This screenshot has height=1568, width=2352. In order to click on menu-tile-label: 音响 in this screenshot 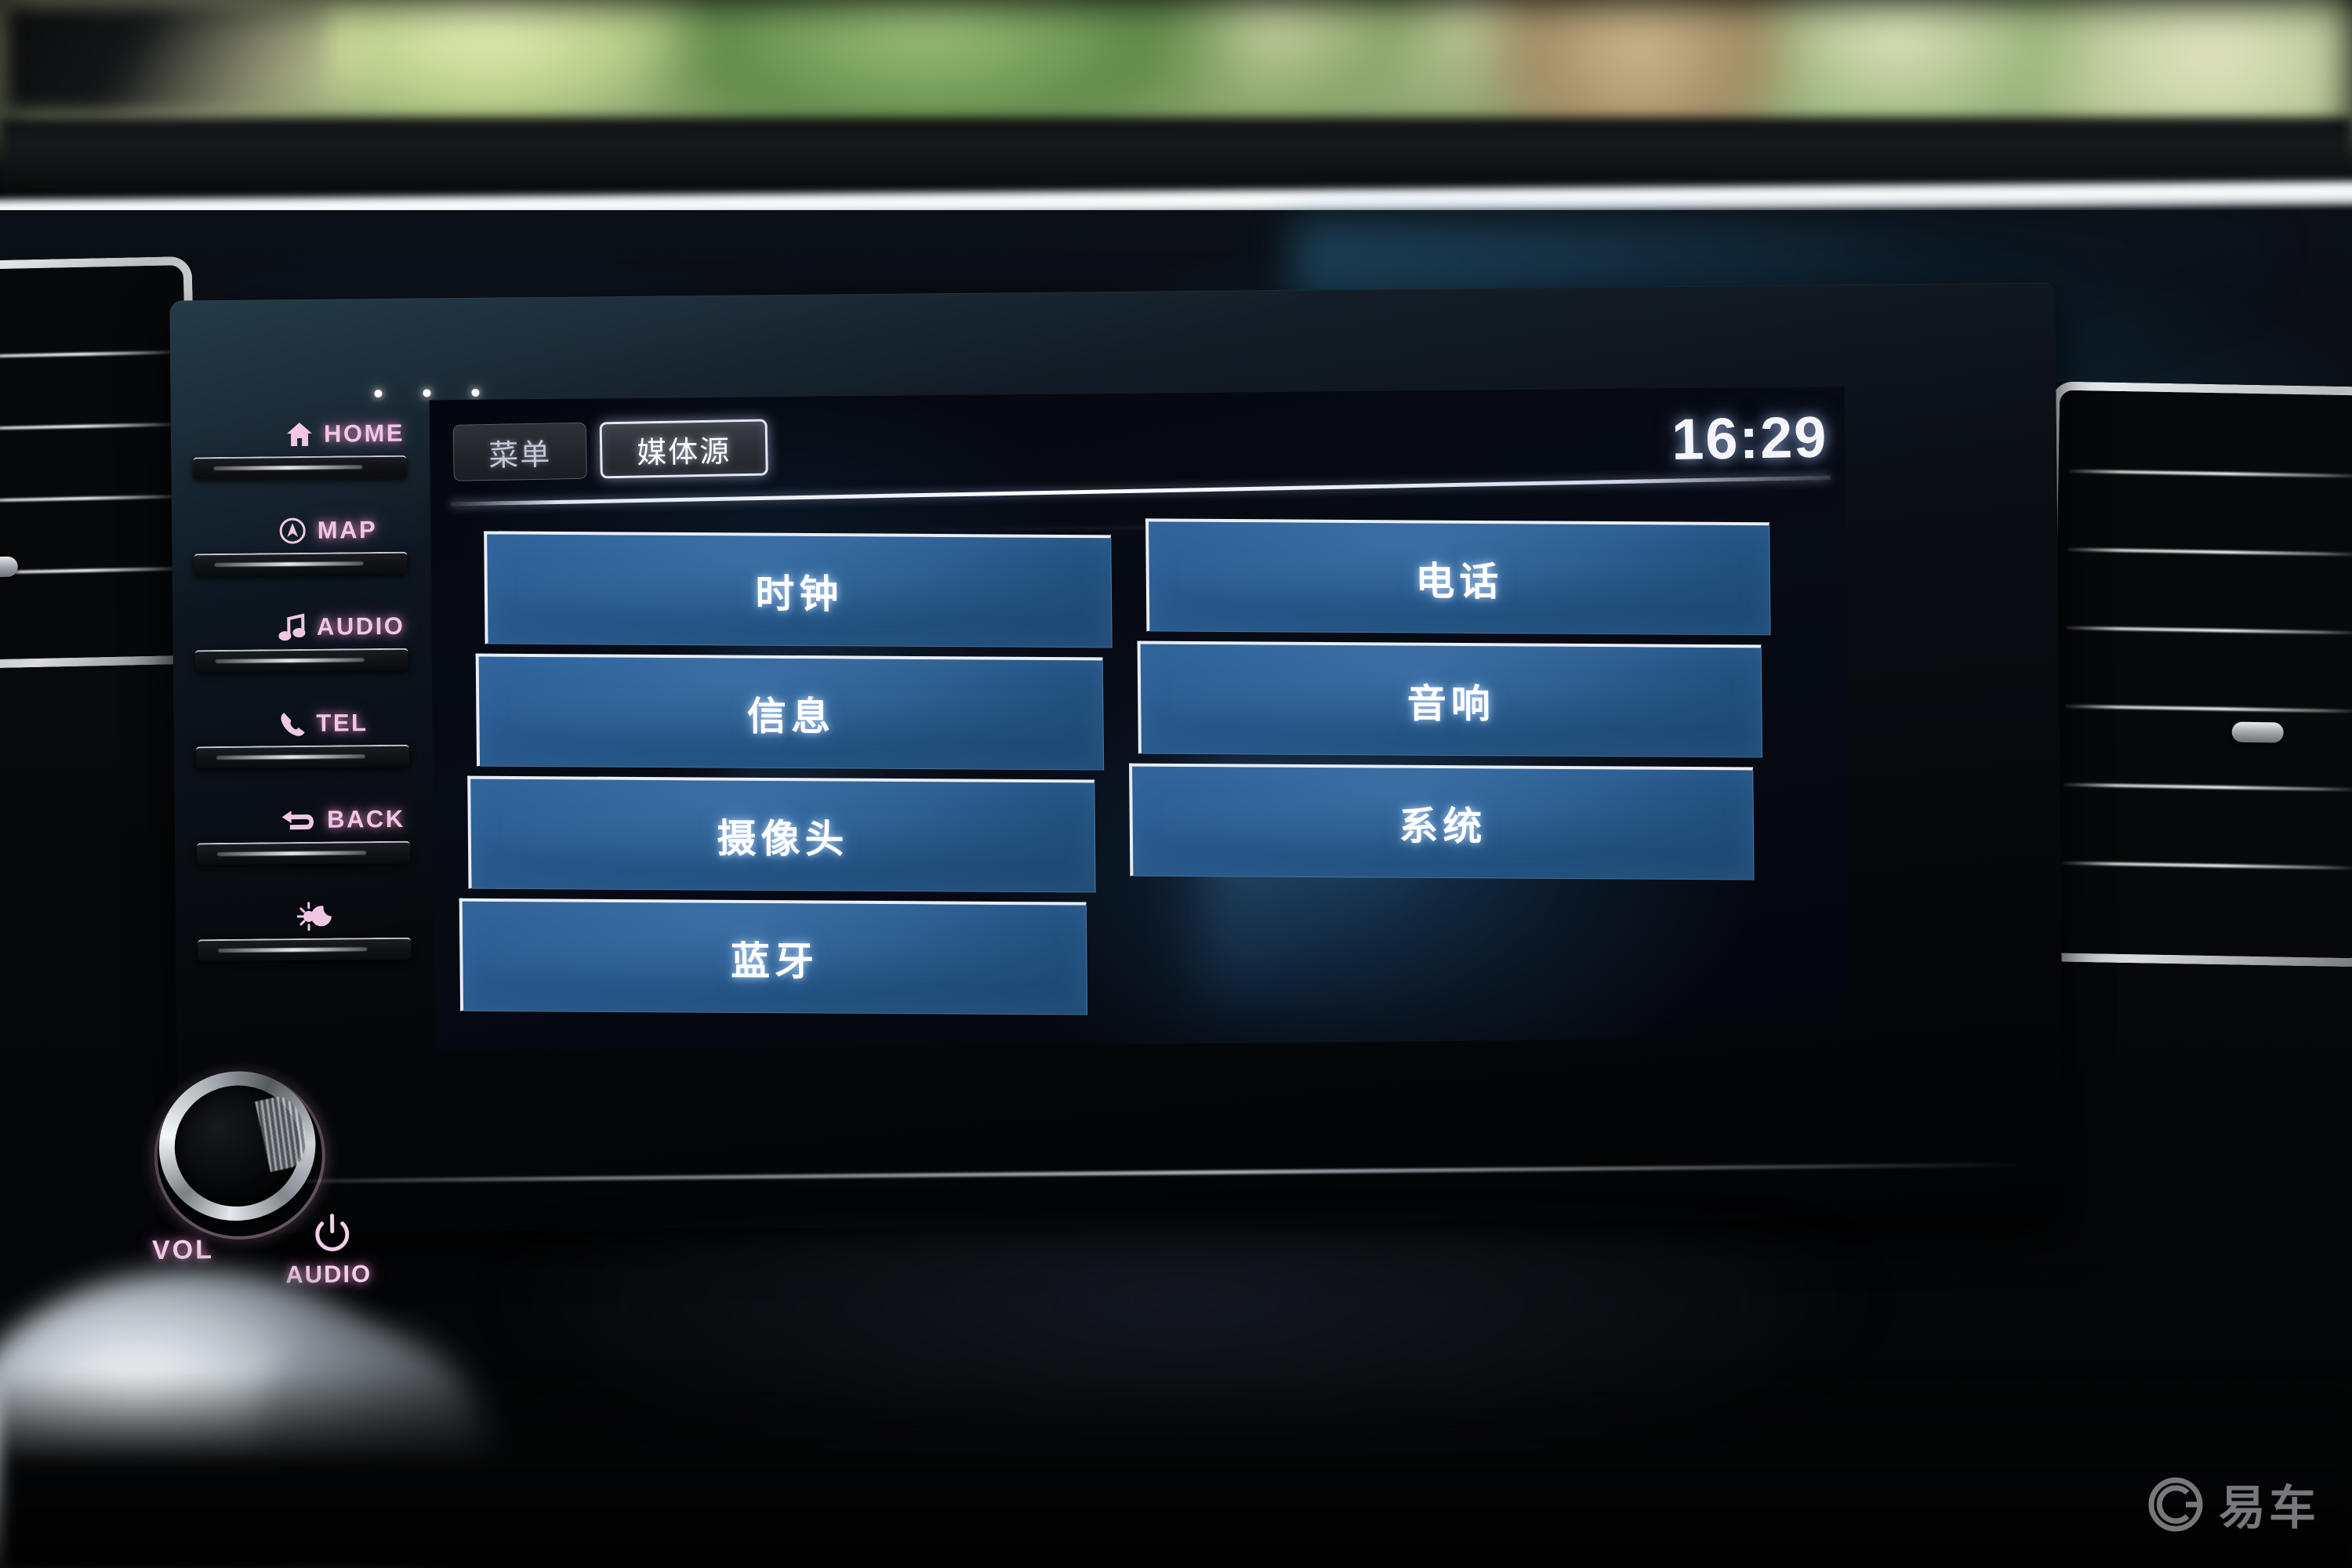, I will do `click(1451, 703)`.